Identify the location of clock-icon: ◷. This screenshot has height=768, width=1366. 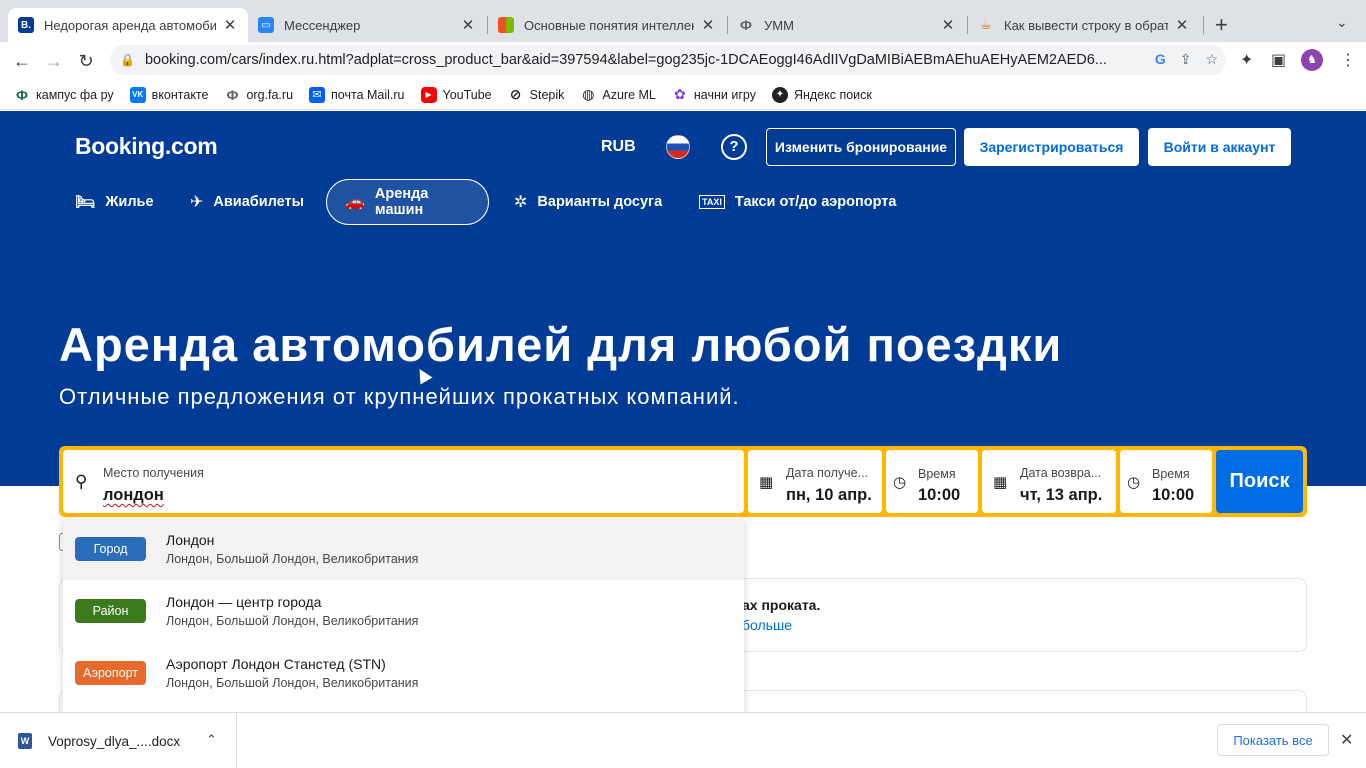
(1134, 482).